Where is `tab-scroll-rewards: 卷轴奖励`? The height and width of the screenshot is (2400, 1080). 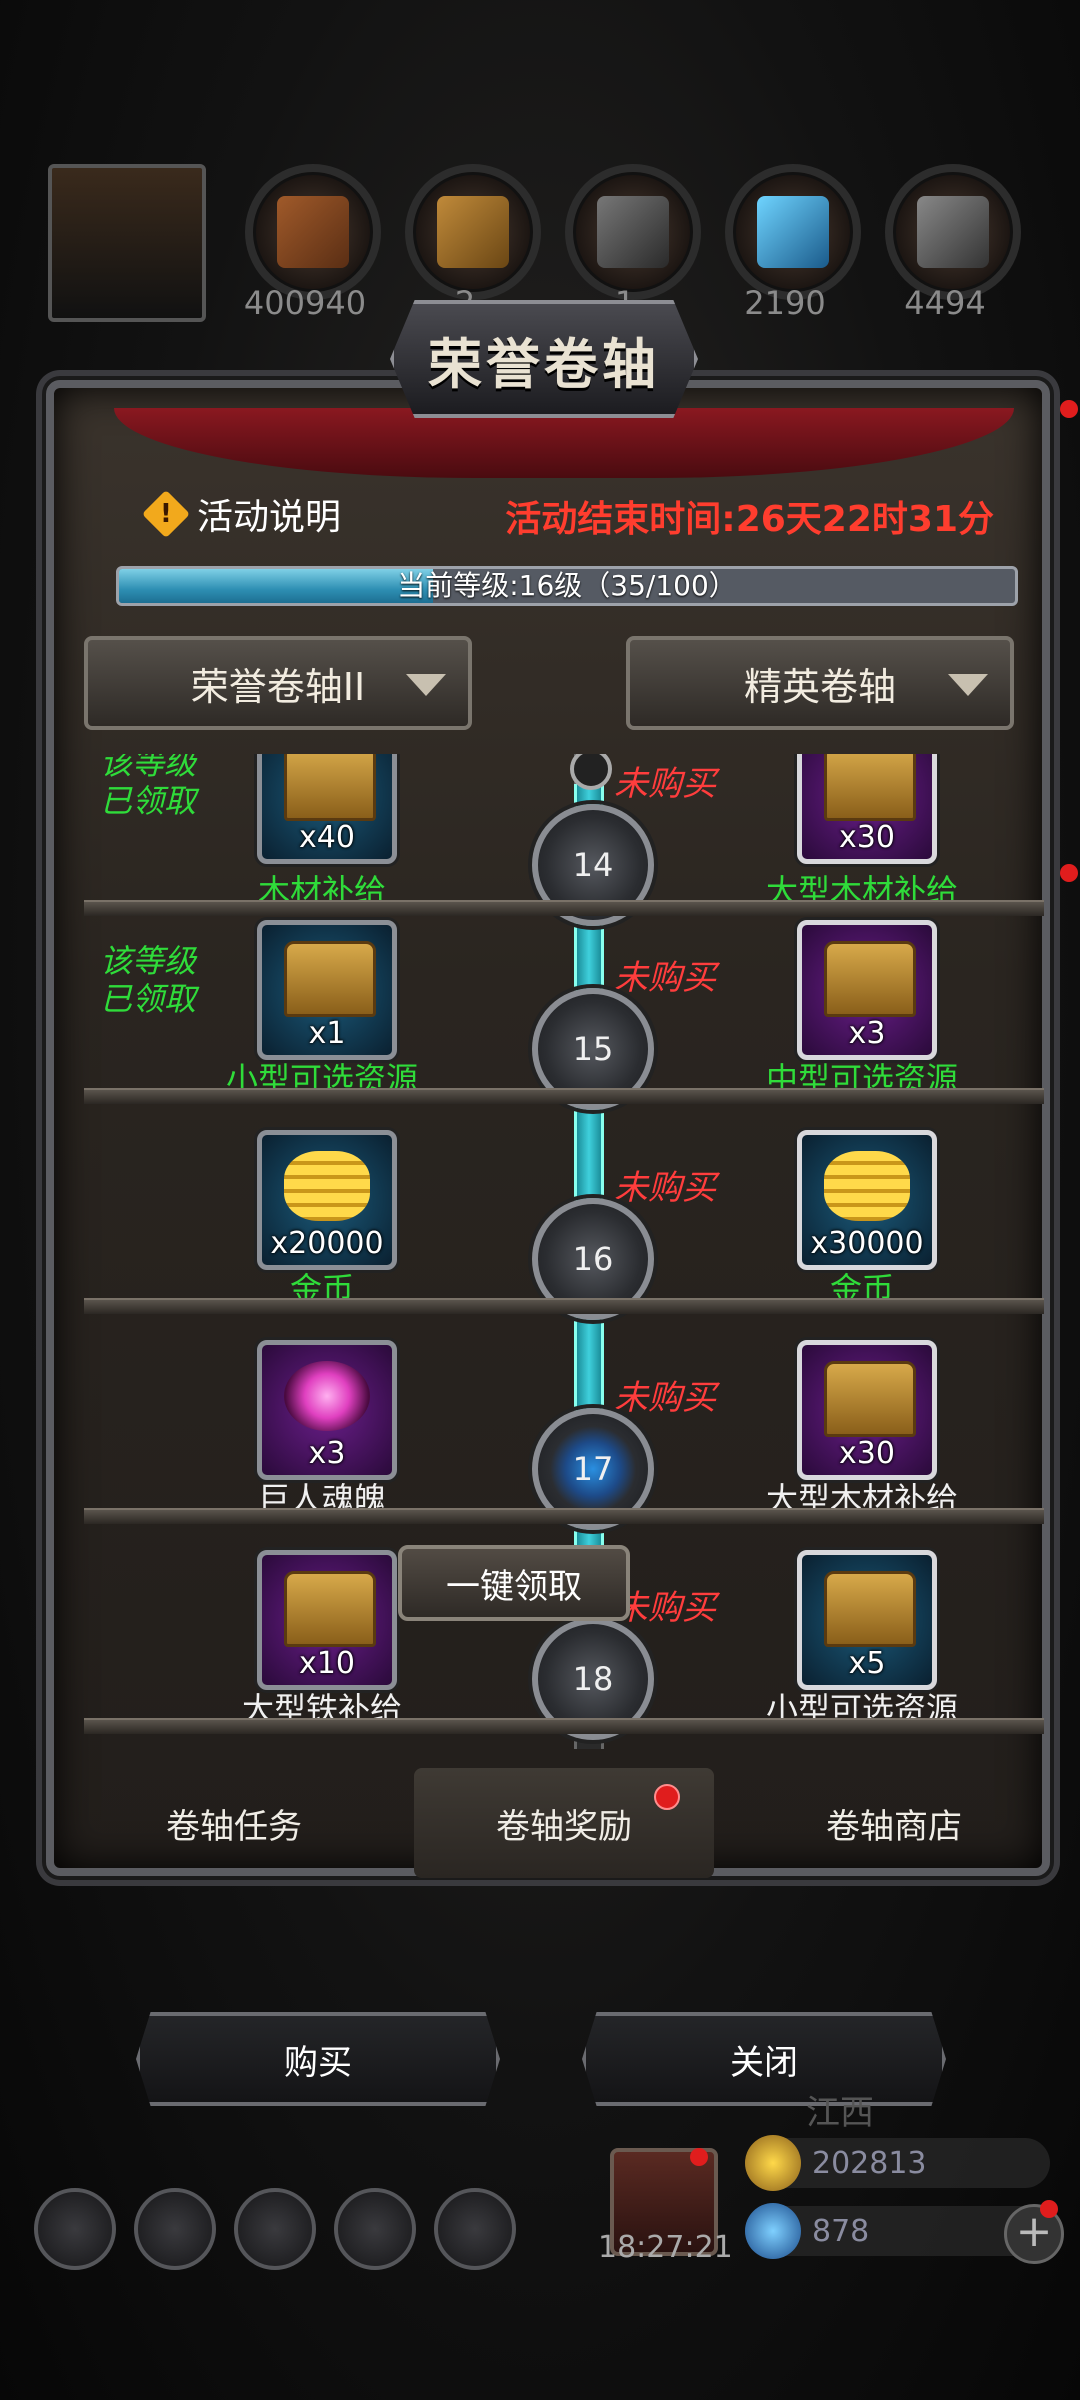 tab-scroll-rewards: 卷轴奖励 is located at coordinates (564, 1823).